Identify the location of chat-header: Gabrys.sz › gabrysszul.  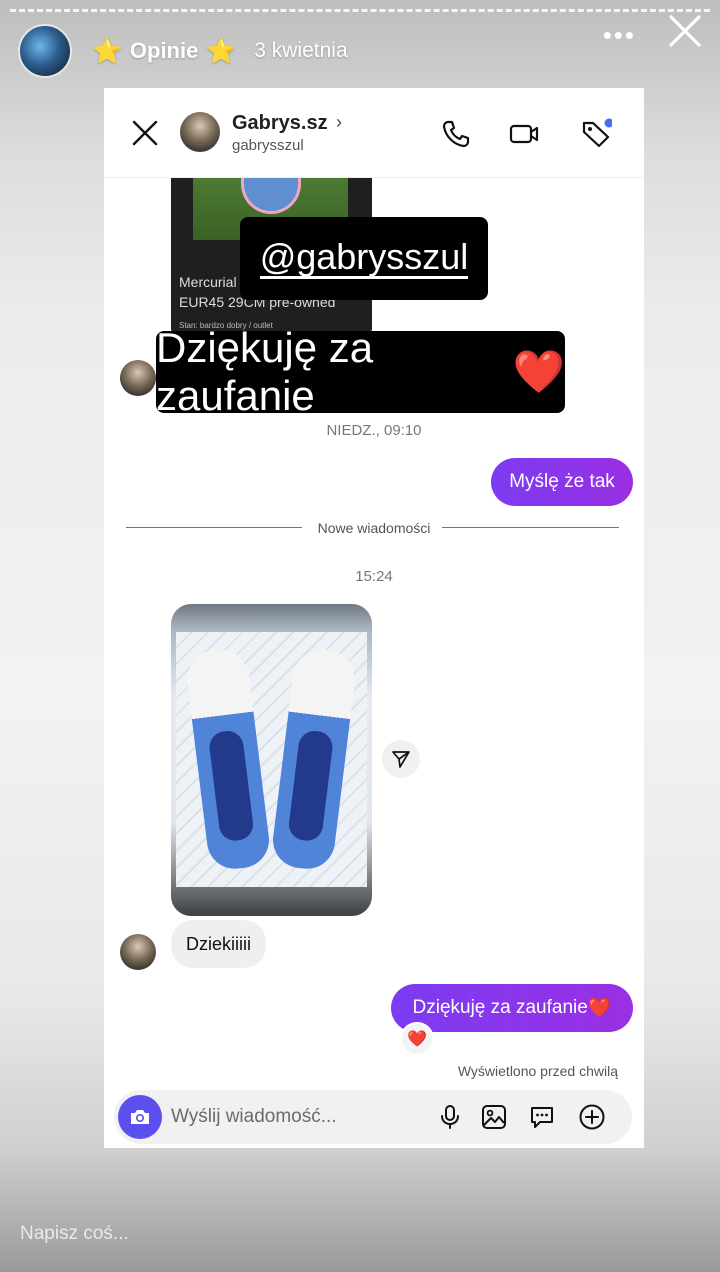
(374, 133).